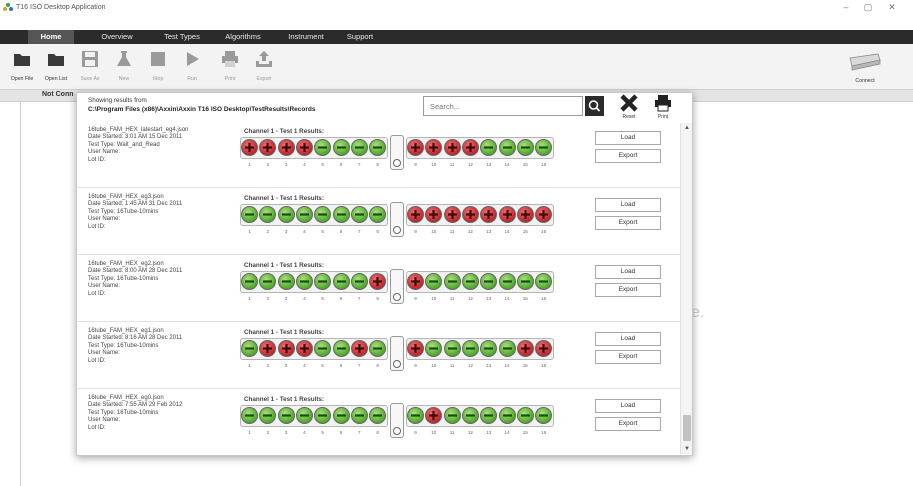 Image resolution: width=913 pixels, height=486 pixels. What do you see at coordinates (158, 68) in the screenshot?
I see `stop-button: Stop` at bounding box center [158, 68].